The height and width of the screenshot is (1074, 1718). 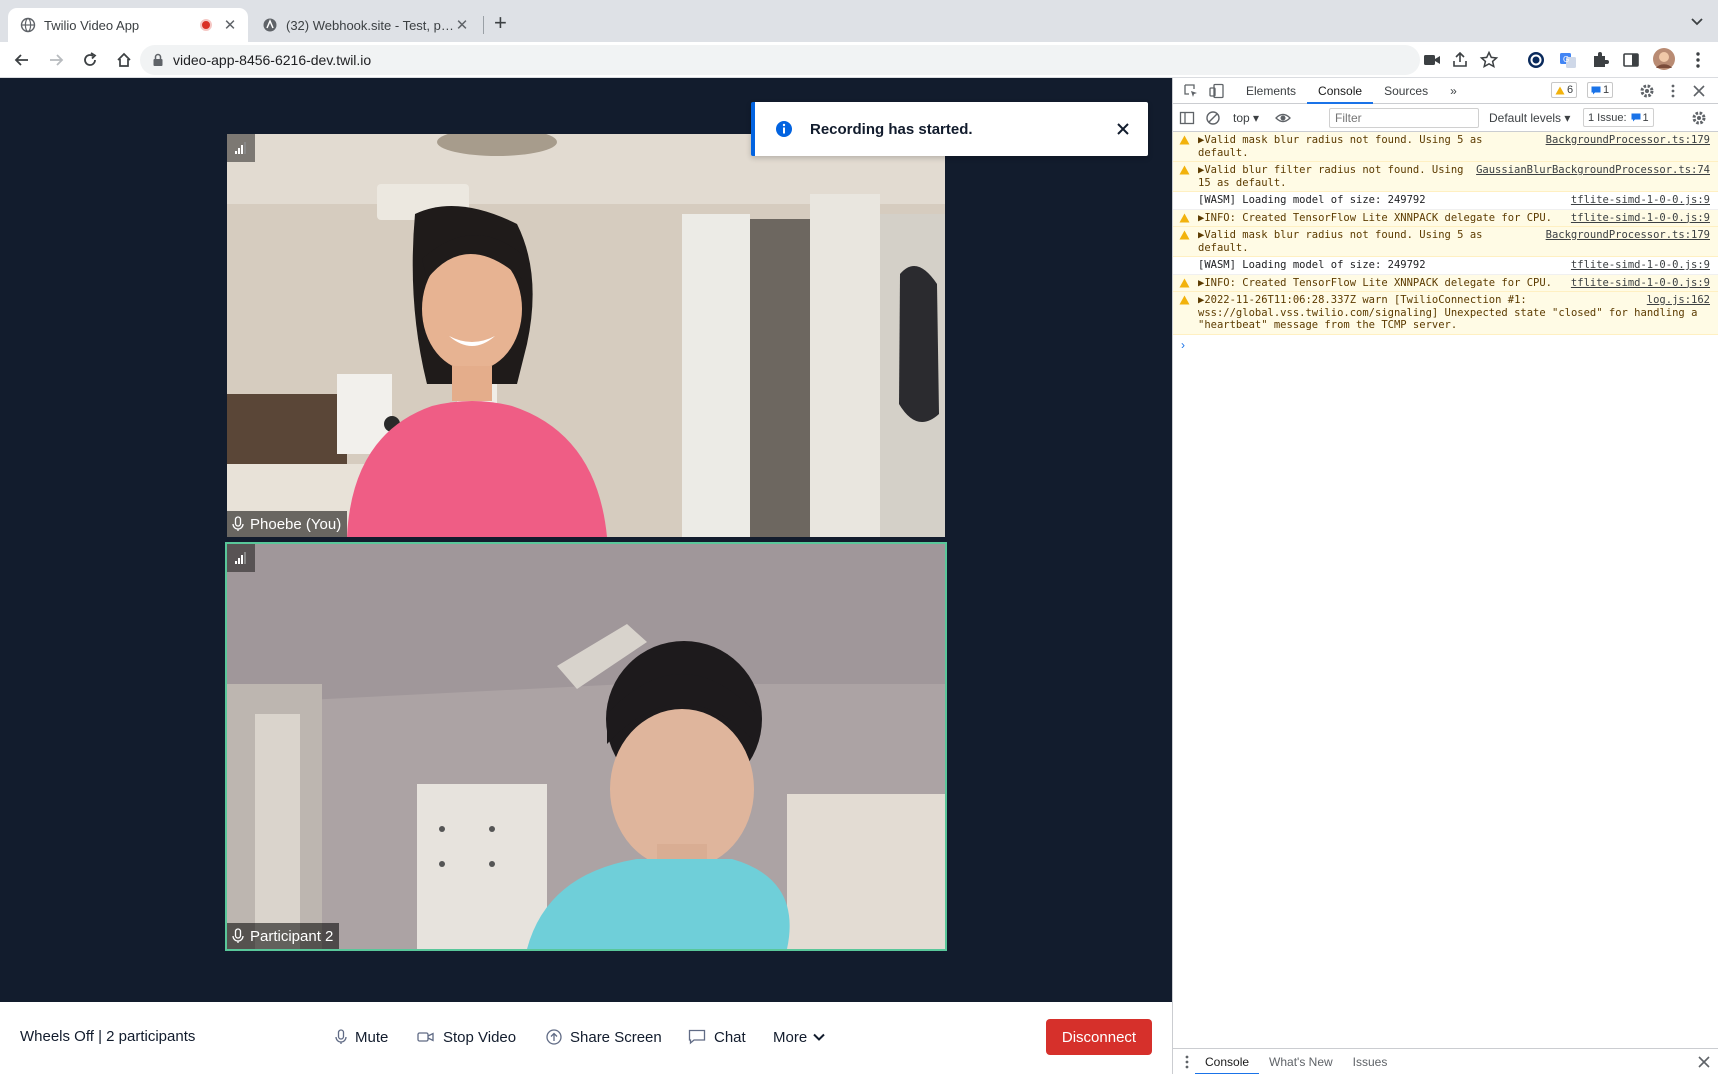 What do you see at coordinates (1699, 118) in the screenshot?
I see `console-settings-gear-icon` at bounding box center [1699, 118].